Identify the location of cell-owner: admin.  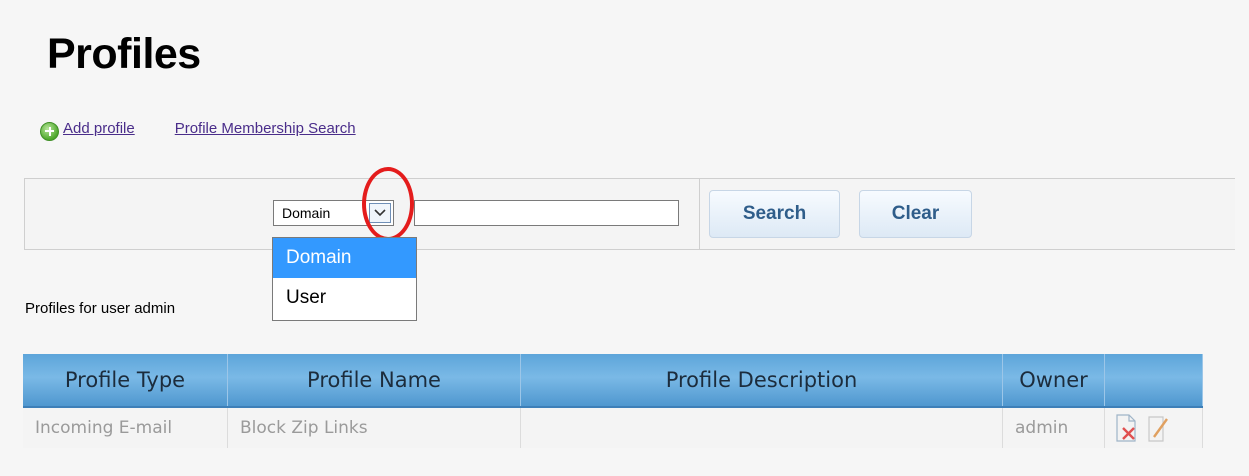
(1054, 428).